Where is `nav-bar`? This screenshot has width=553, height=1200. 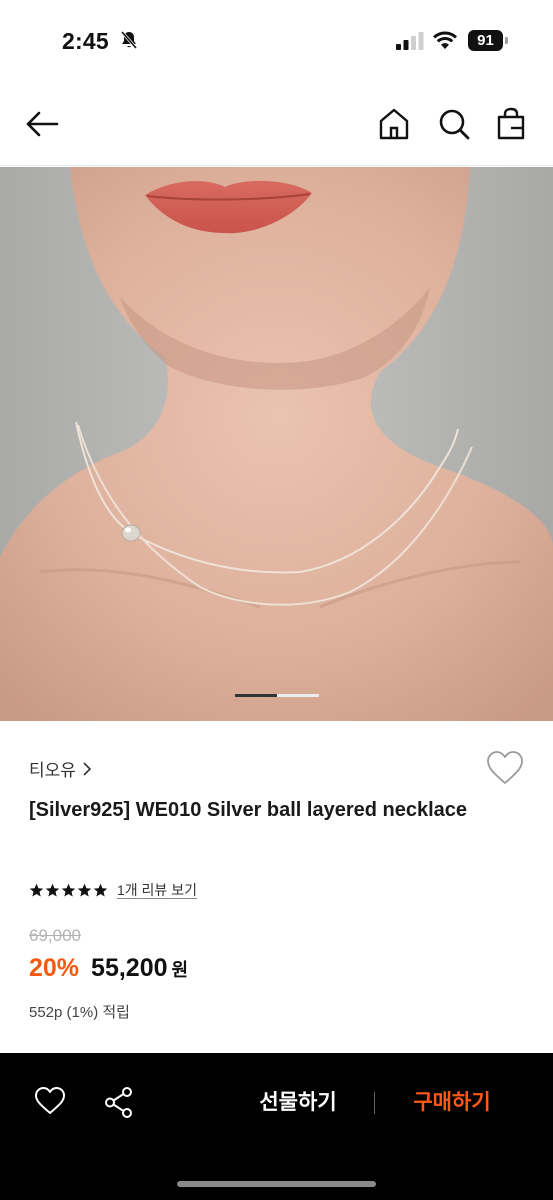
nav-bar is located at coordinates (276, 125).